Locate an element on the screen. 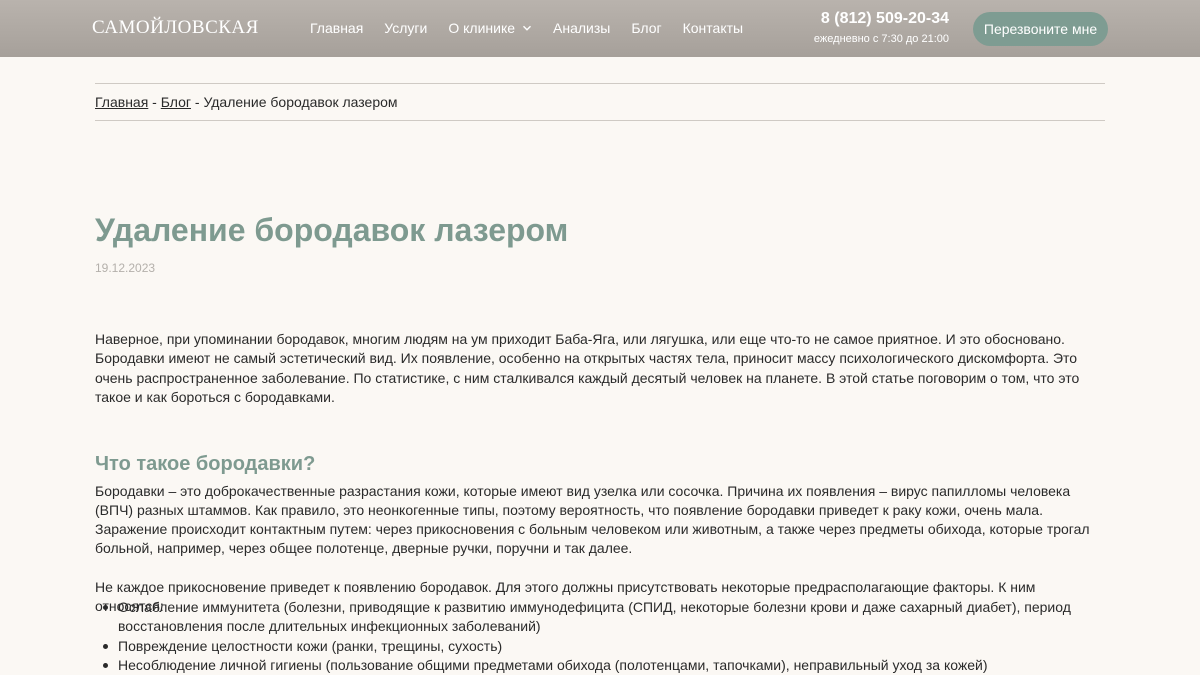 Image resolution: width=1200 pixels, height=675 pixels. chevron-down-icon is located at coordinates (527, 28).